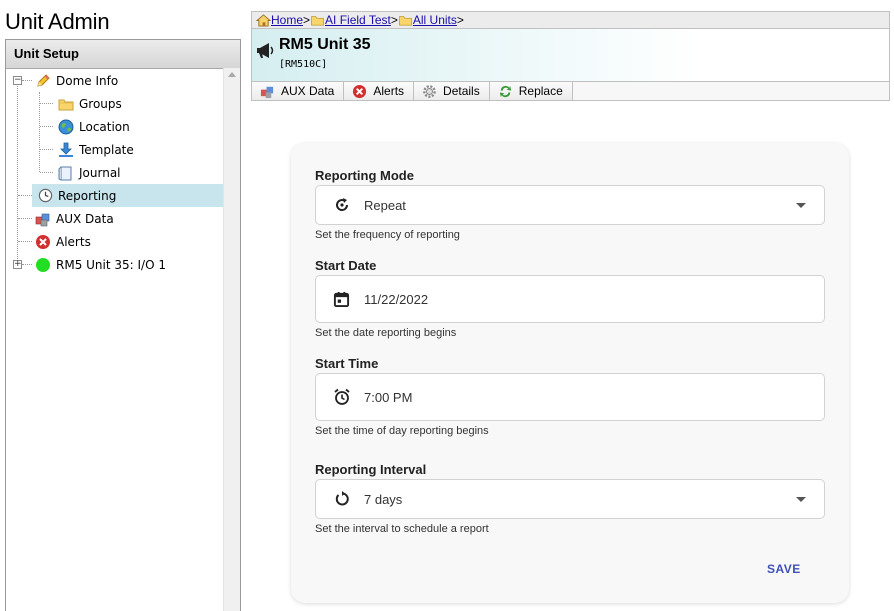 This screenshot has height=611, width=894. I want to click on tree-item-rm5-io: RM5 Unit 35: I/O 1, so click(100, 264).